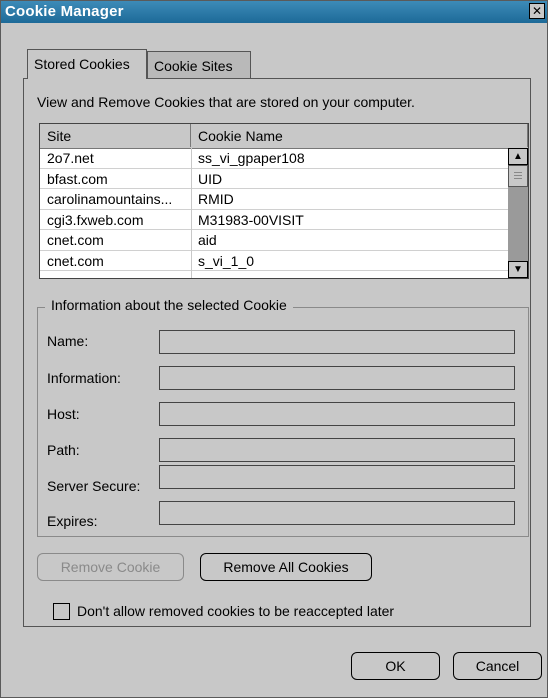 The height and width of the screenshot is (698, 548). I want to click on label-information: Information:, so click(84, 378).